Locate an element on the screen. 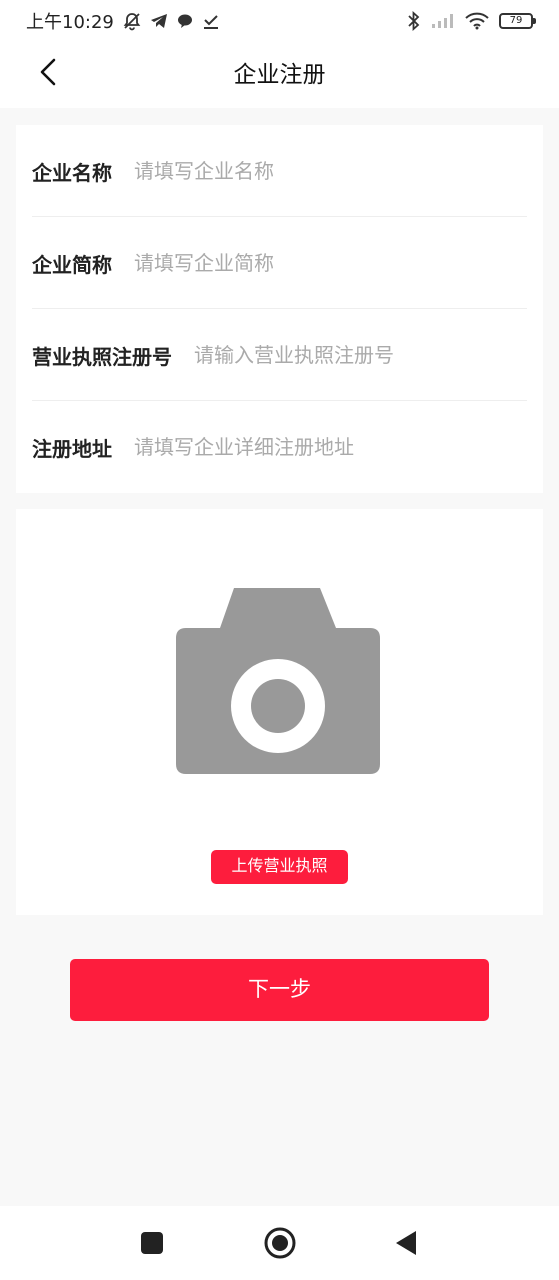 The height and width of the screenshot is (1280, 559). form-row-company-short-name: 企业简称 is located at coordinates (279, 263).